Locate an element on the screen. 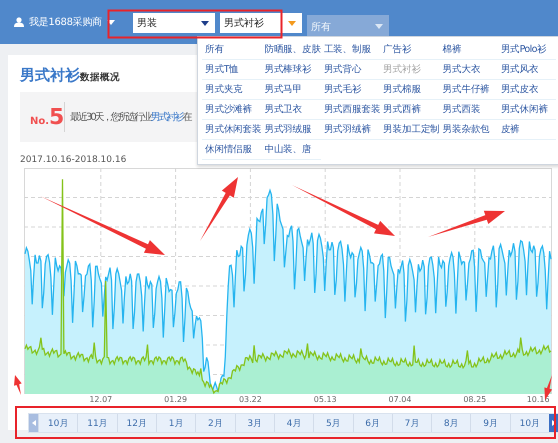  dropdown-option: 男式Polo衫 is located at coordinates (527, 50).